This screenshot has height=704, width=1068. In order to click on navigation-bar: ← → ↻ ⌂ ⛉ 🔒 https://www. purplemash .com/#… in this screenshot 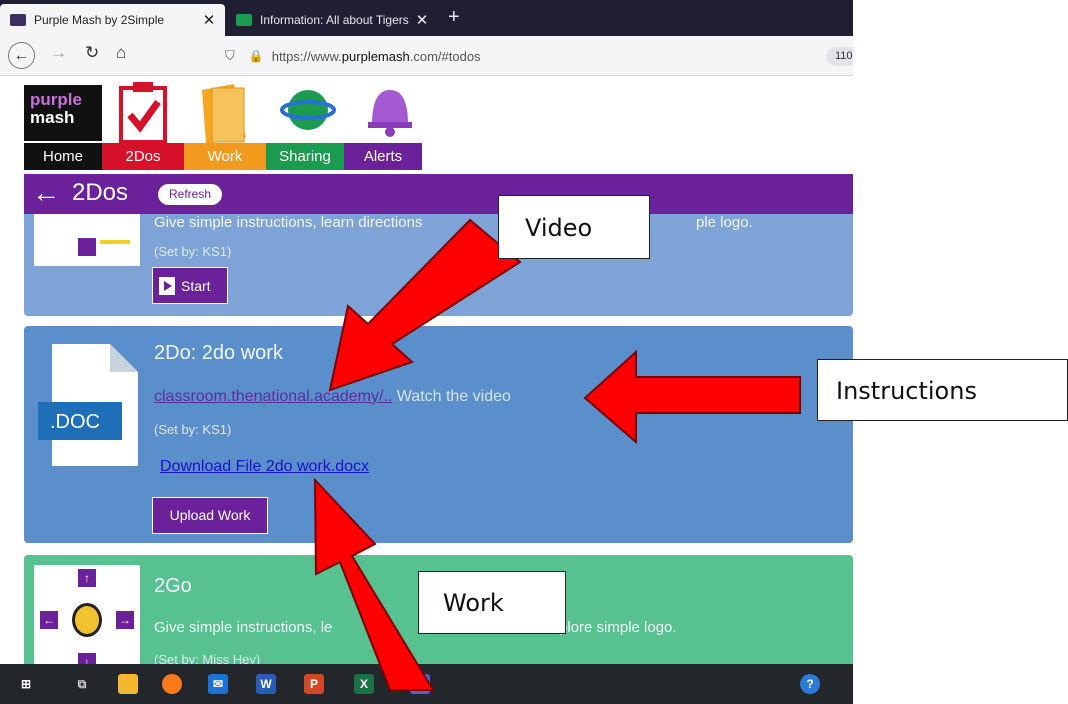, I will do `click(426, 56)`.